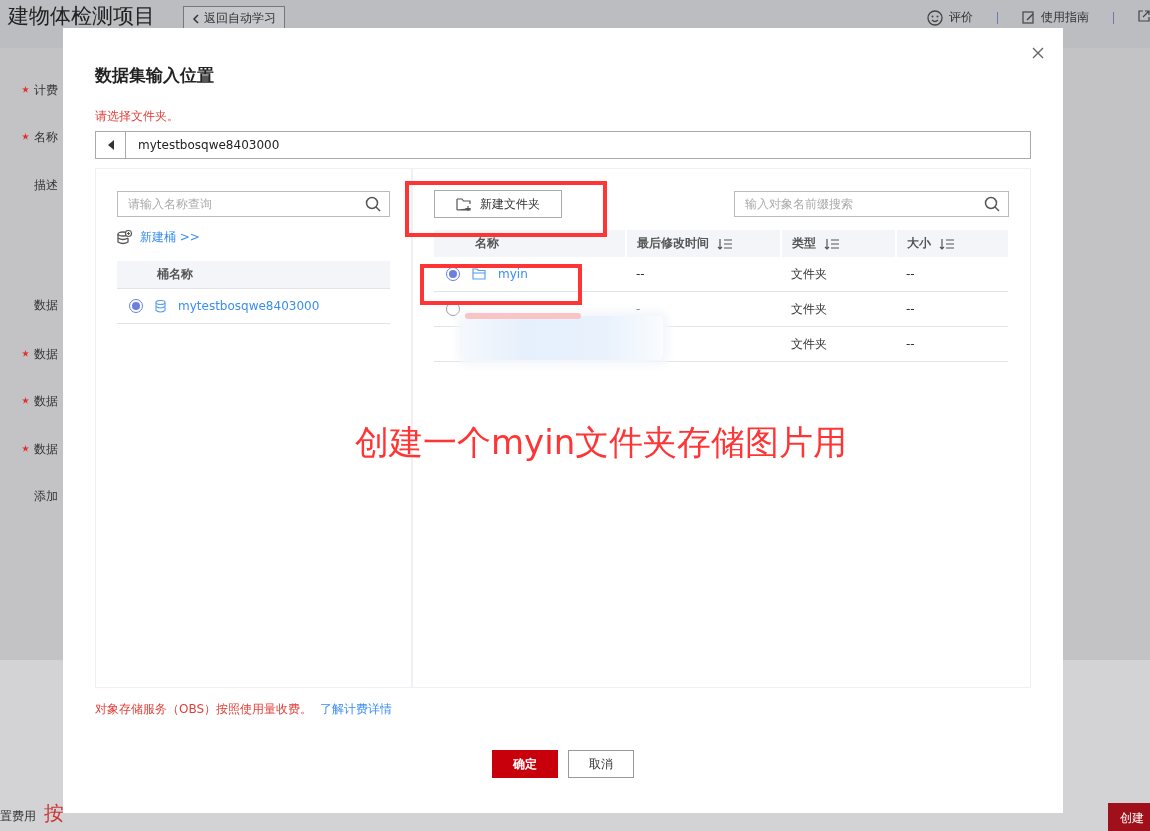 The height and width of the screenshot is (831, 1150). What do you see at coordinates (1065, 17) in the screenshot?
I see `header-link: 使用指南` at bounding box center [1065, 17].